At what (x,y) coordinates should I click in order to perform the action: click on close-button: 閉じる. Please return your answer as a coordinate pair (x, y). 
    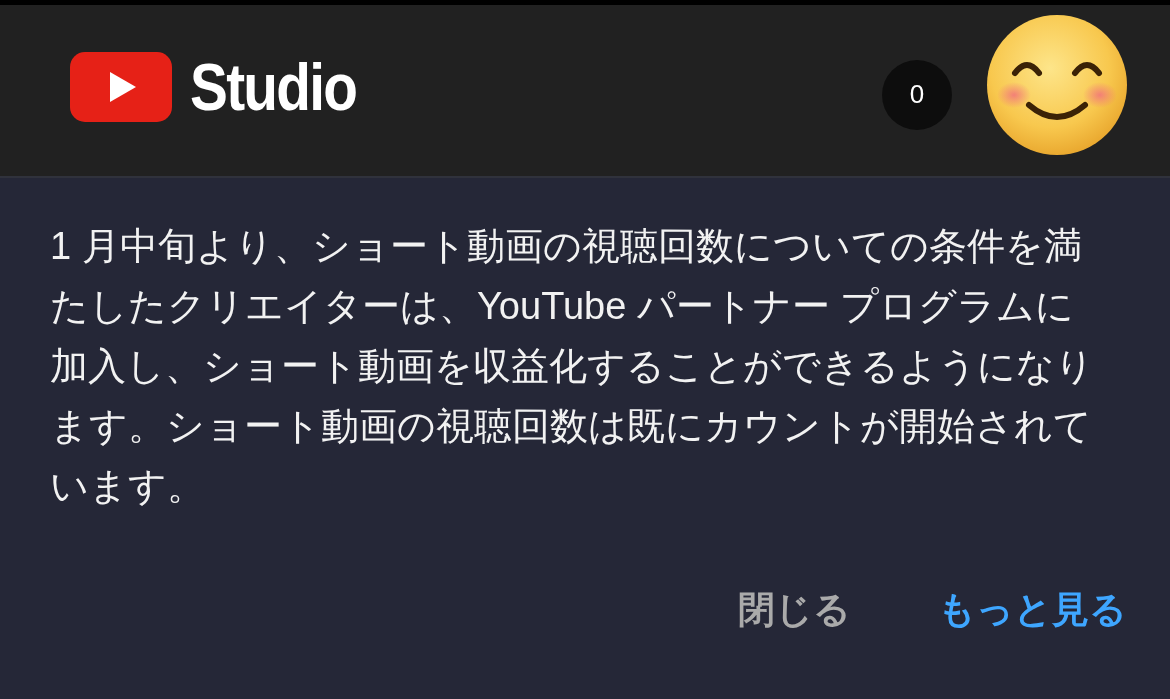
    Looking at the image, I should click on (794, 610).